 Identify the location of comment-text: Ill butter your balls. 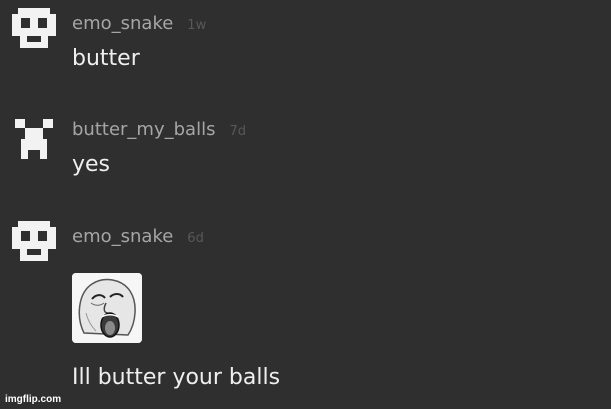
(176, 377).